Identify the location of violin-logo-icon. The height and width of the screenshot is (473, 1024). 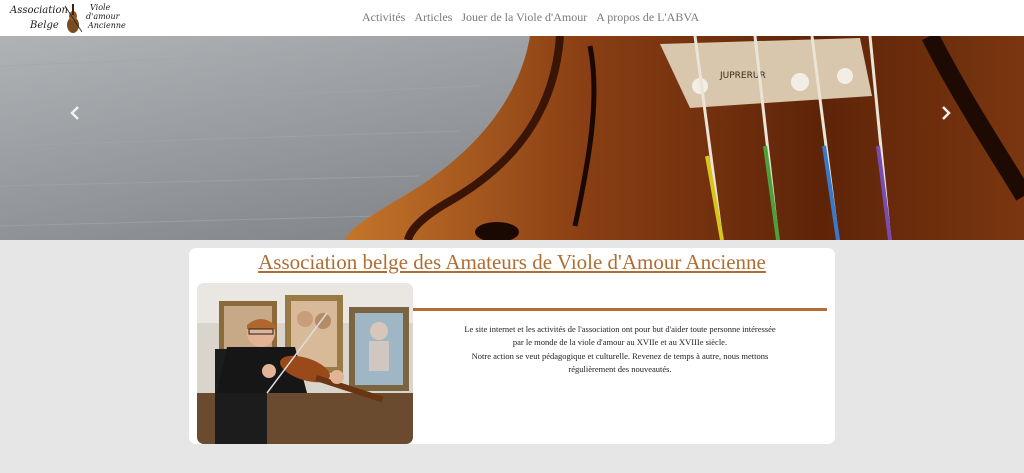
(73, 18).